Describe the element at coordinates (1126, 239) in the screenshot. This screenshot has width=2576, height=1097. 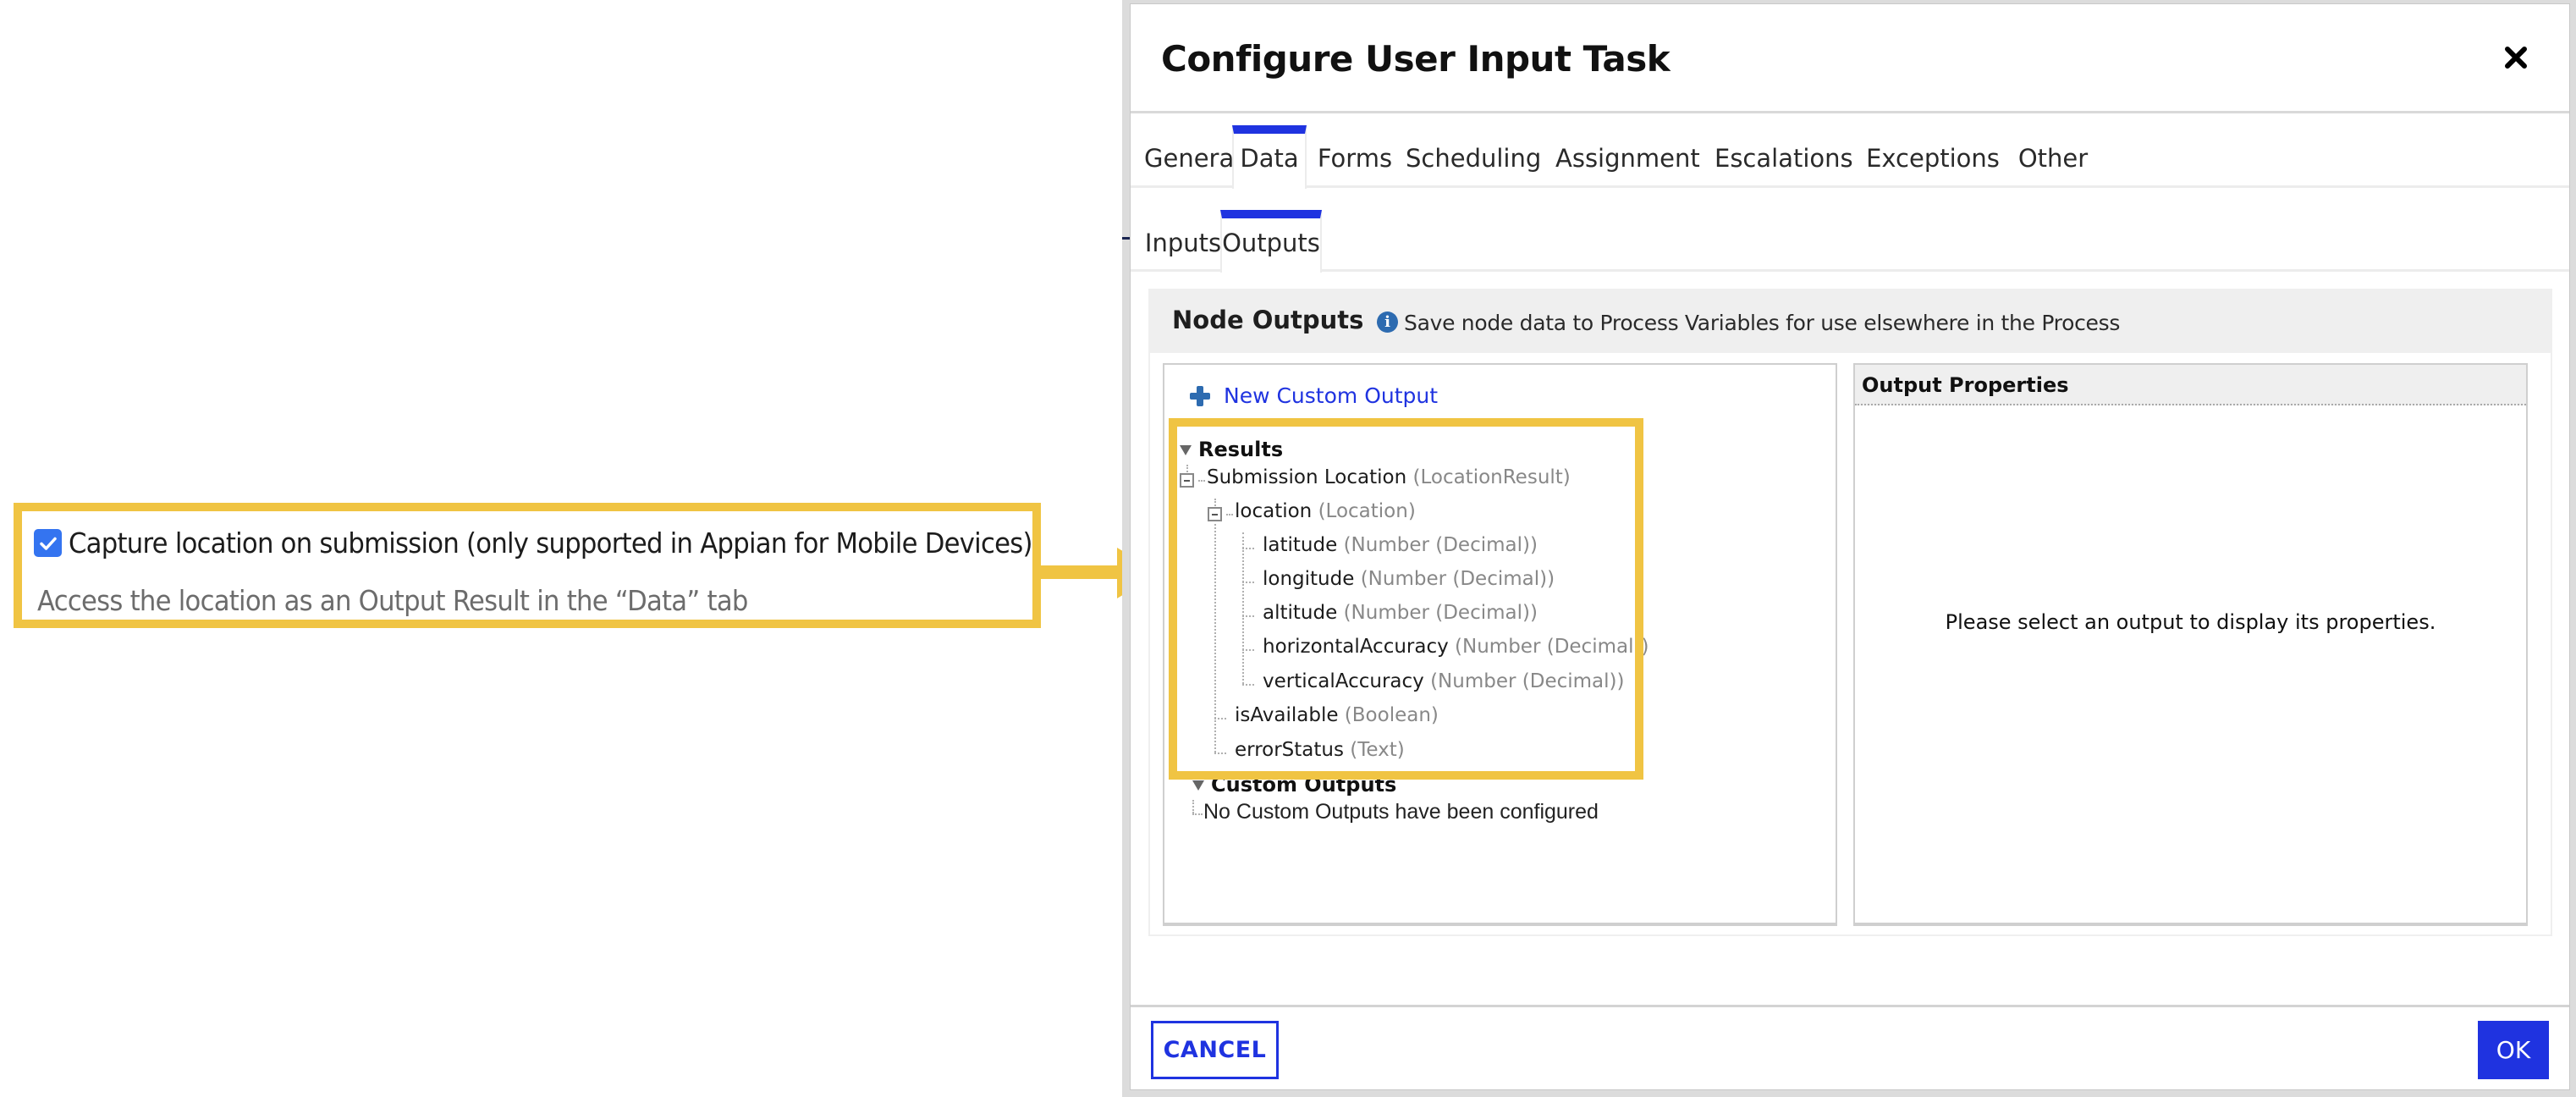
I see `backdrop-tab-indicator` at that location.